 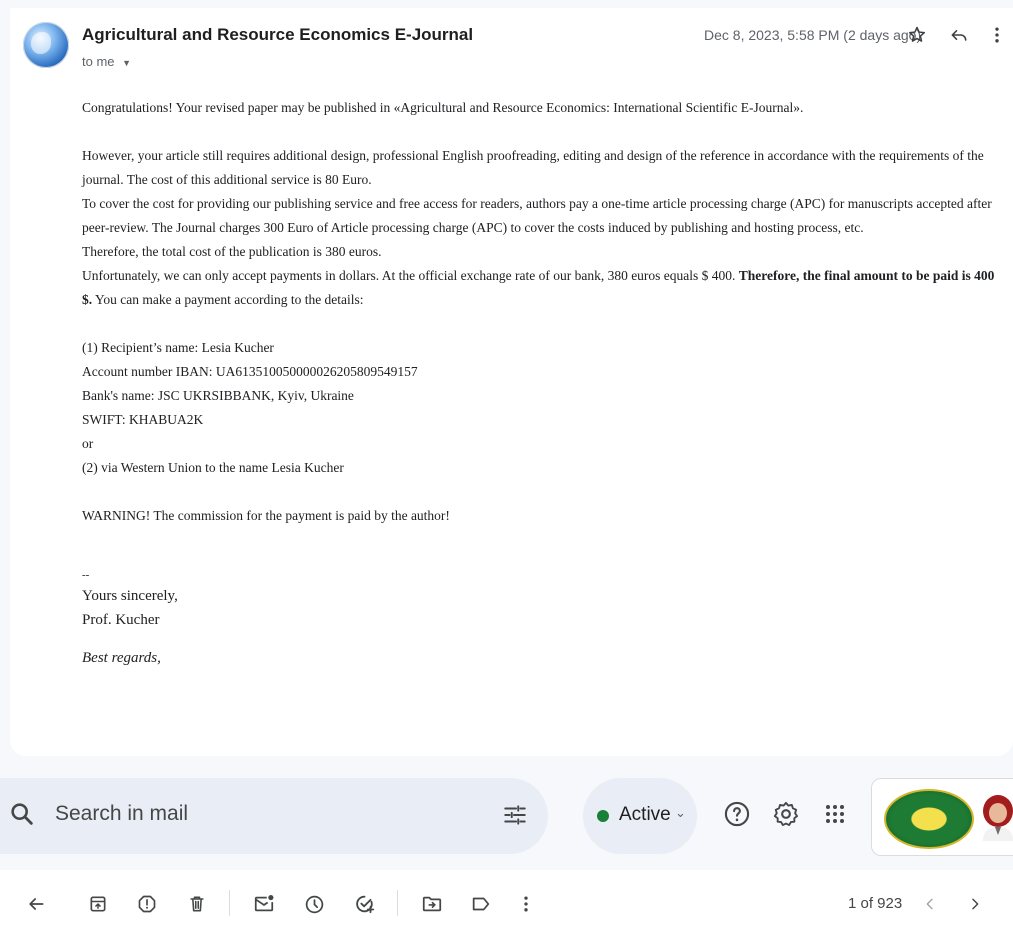 I want to click on star-icon, so click(x=917, y=35).